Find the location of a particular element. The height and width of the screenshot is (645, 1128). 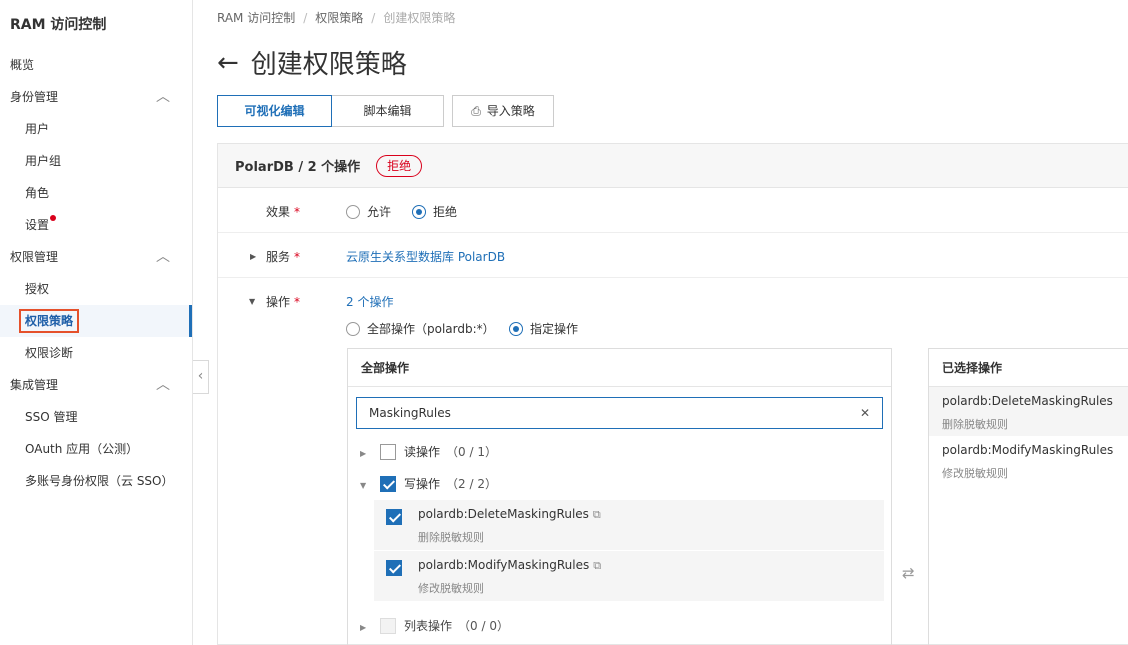

sidebar-item-label: 权限管理 is located at coordinates (34, 257).